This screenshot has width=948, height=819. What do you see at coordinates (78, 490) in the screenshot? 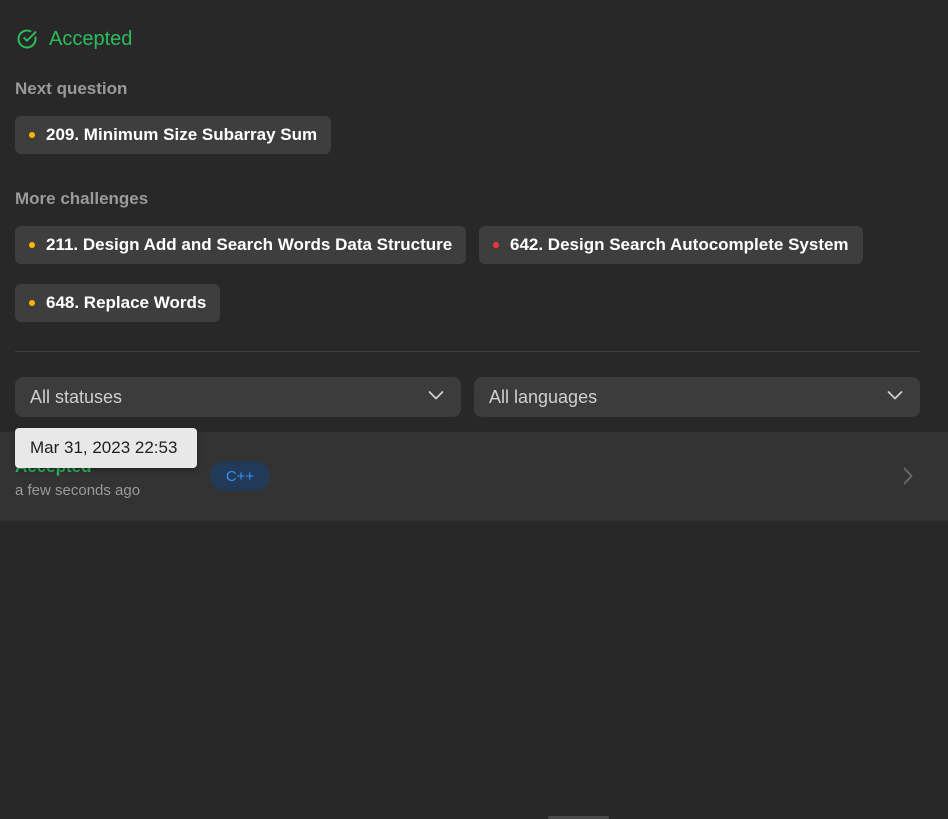
I see `submission-time: a few seconds ago` at bounding box center [78, 490].